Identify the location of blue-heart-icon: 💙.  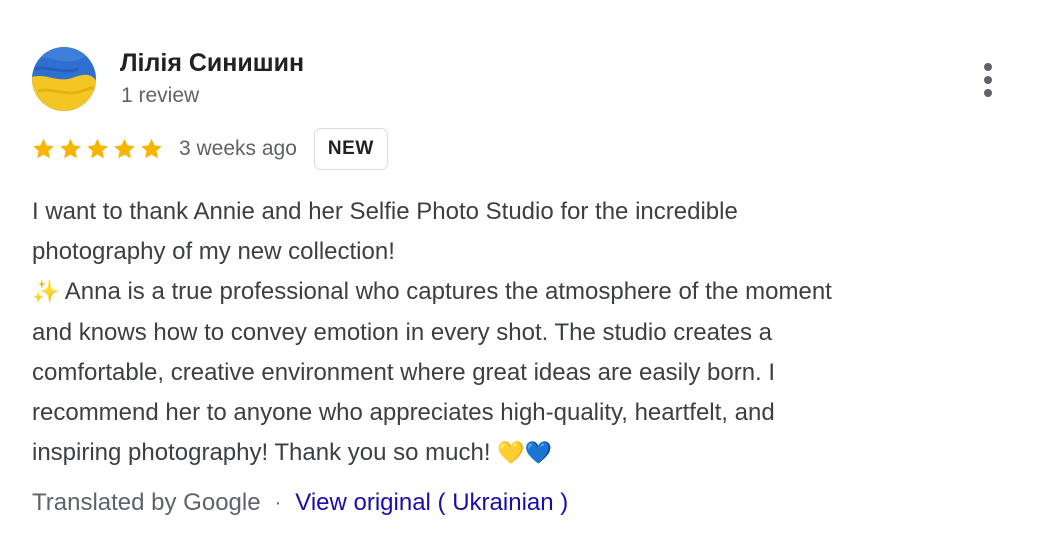
(538, 453).